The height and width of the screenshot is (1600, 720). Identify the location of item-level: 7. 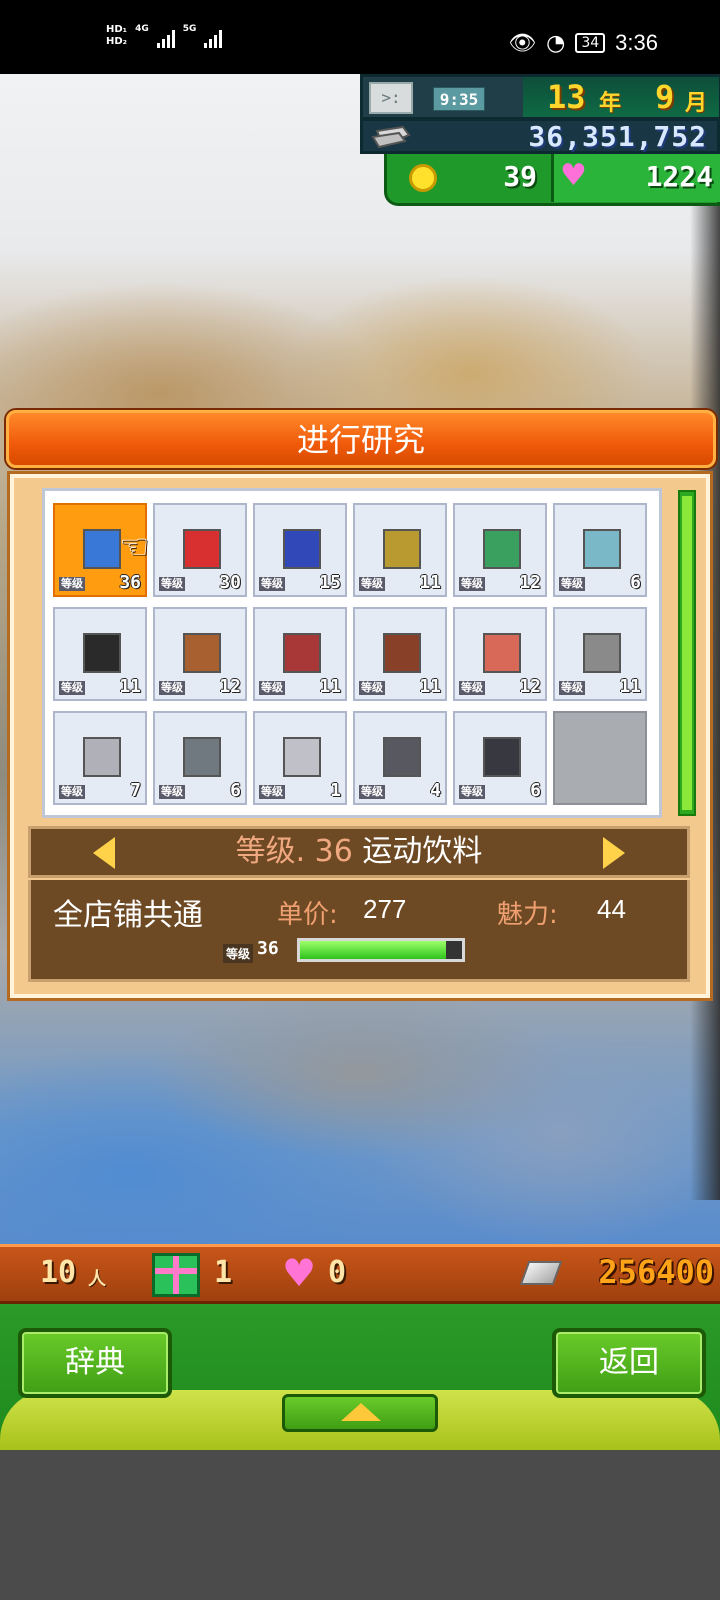
(135, 790).